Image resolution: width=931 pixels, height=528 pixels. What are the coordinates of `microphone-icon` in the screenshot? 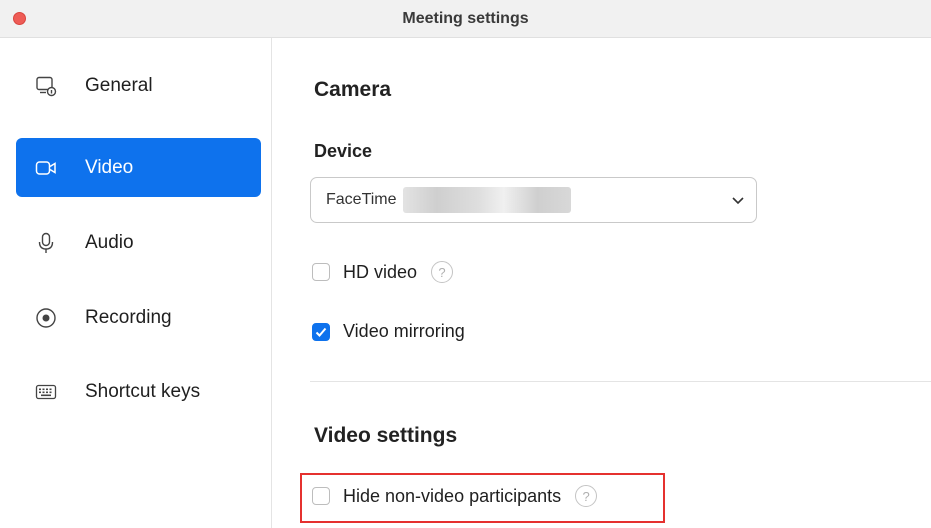 It's located at (46, 243).